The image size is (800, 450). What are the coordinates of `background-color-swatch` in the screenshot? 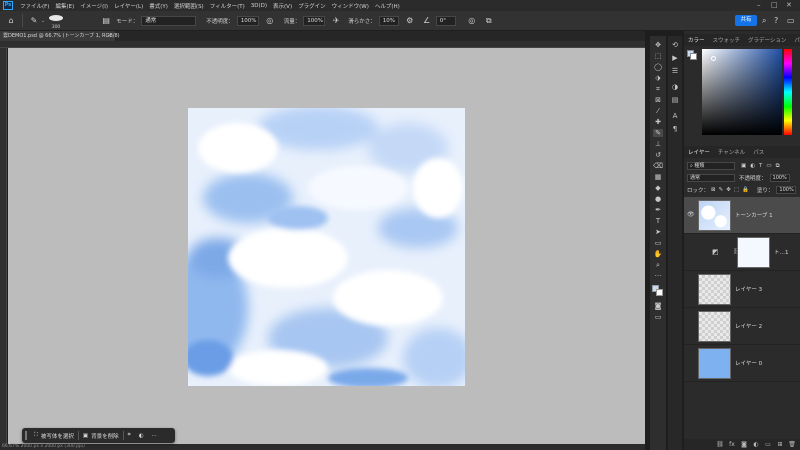 It's located at (659, 292).